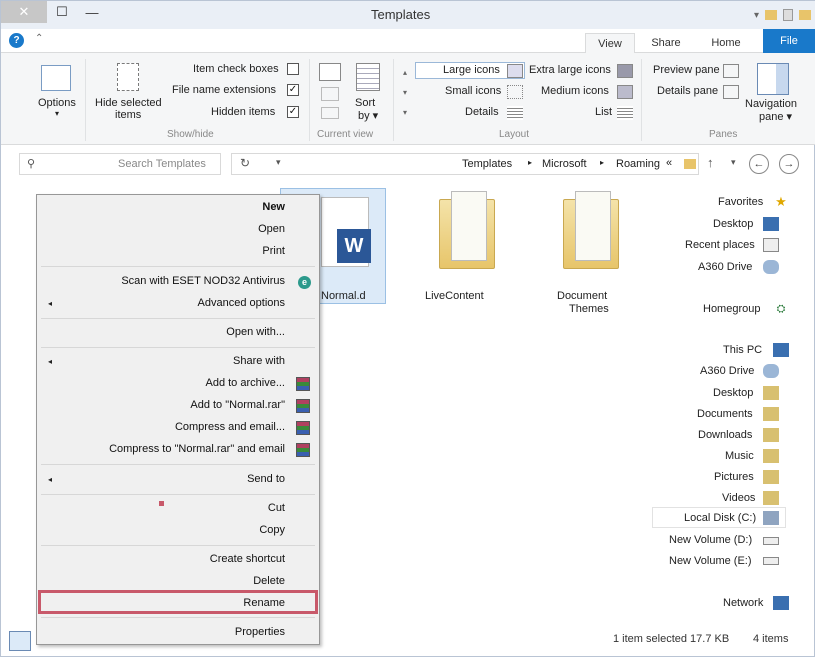 This screenshot has width=815, height=657. Describe the element at coordinates (405, 94) in the screenshot. I see `layout-scroll: ▴ ▾ ▾` at that location.